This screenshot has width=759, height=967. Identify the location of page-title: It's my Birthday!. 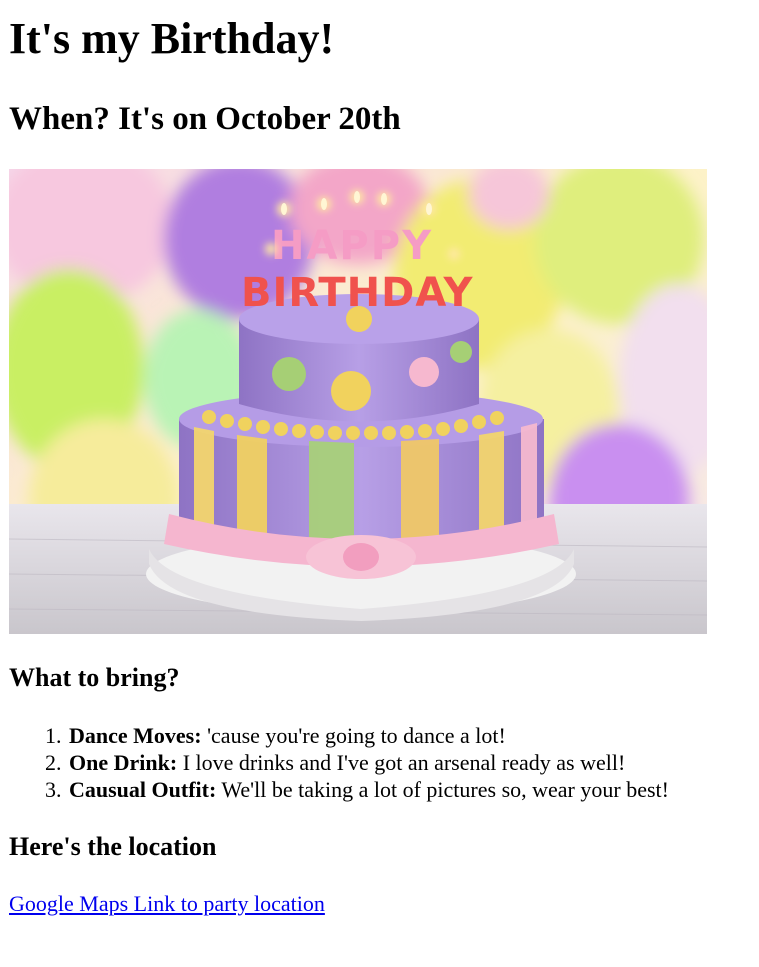
(172, 38).